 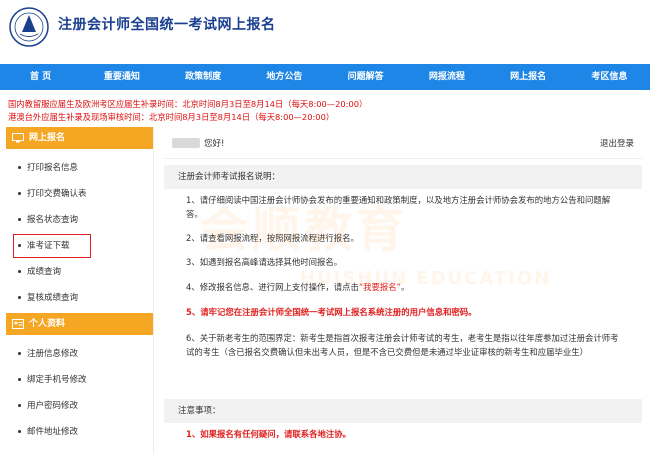 What do you see at coordinates (53, 432) in the screenshot?
I see `sidebar-item-label: 邮件地址修改` at bounding box center [53, 432].